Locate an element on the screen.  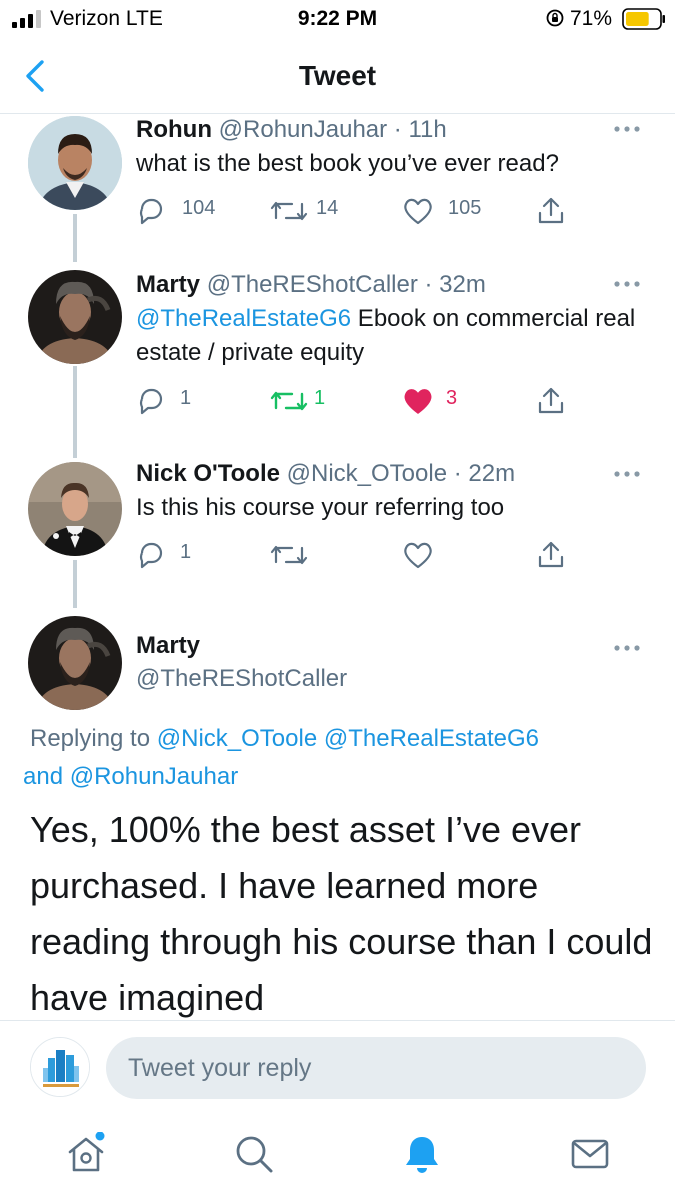
search-icon is located at coordinates (254, 1154).